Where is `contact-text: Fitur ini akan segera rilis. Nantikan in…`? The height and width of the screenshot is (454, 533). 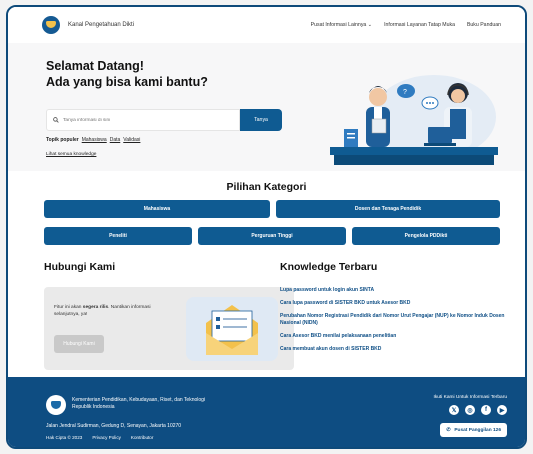
contact-text: Fitur ini akan segera rilis. Nantikan in… is located at coordinates (102, 311).